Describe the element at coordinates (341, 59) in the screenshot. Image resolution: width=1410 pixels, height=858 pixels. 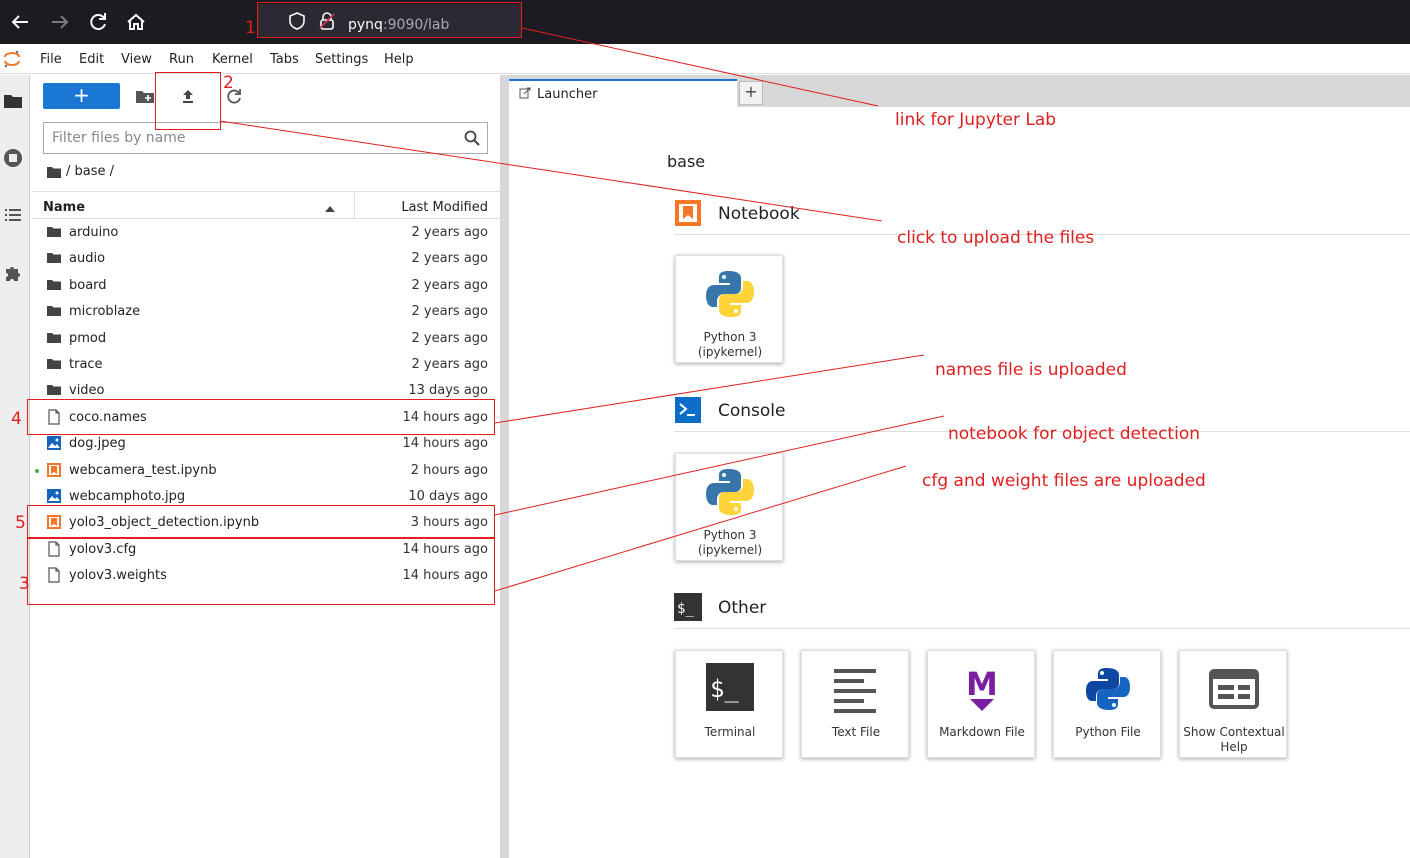
I see `menu-settings: Settings` at that location.